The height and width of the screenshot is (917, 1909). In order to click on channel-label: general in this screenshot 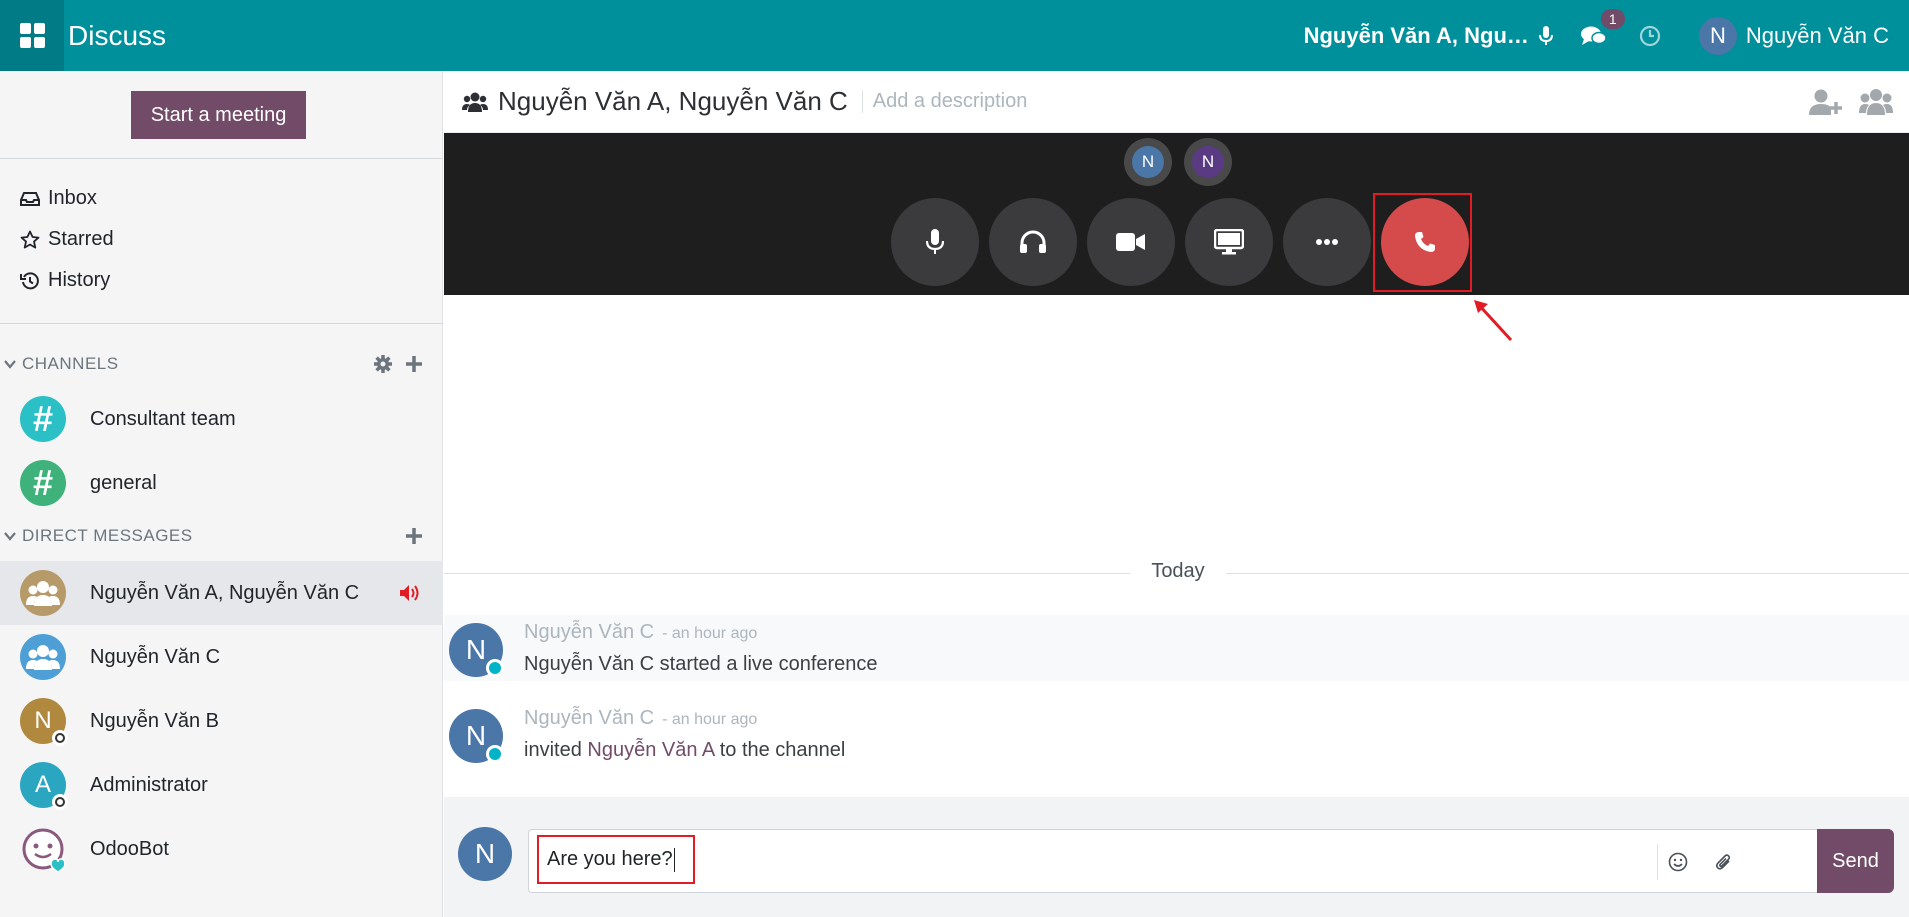, I will do `click(123, 482)`.